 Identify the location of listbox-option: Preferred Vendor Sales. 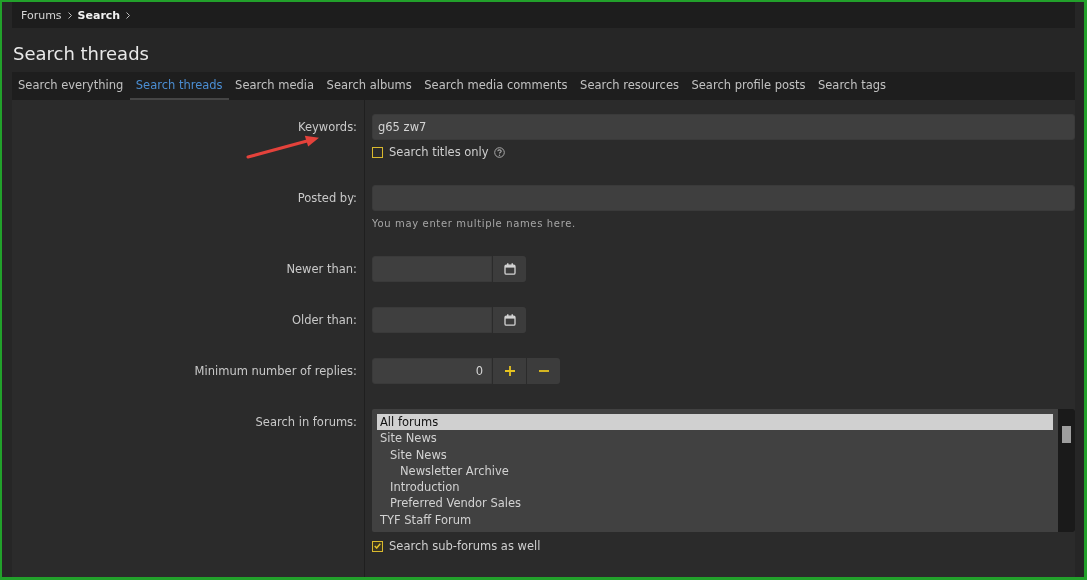
(715, 503).